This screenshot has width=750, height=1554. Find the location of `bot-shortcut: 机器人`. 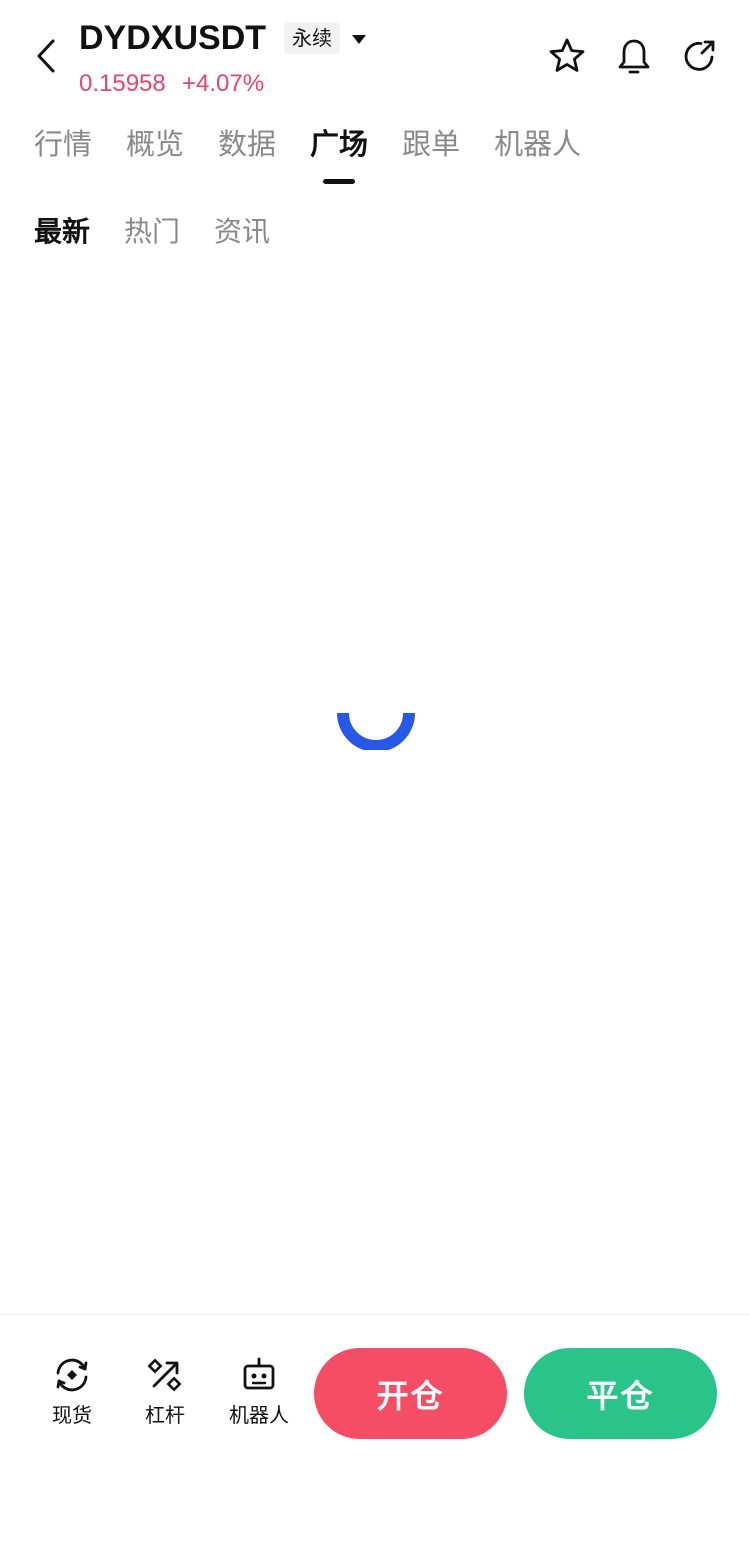

bot-shortcut: 机器人 is located at coordinates (259, 1392).